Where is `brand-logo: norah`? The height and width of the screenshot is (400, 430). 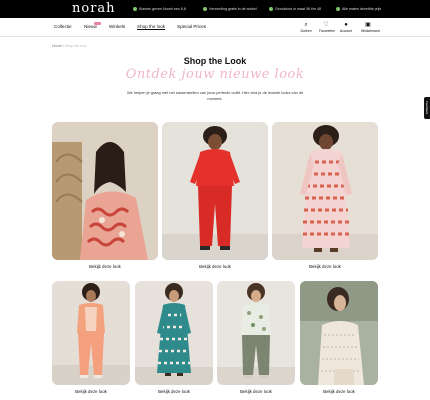
brand-logo: norah is located at coordinates (94, 9).